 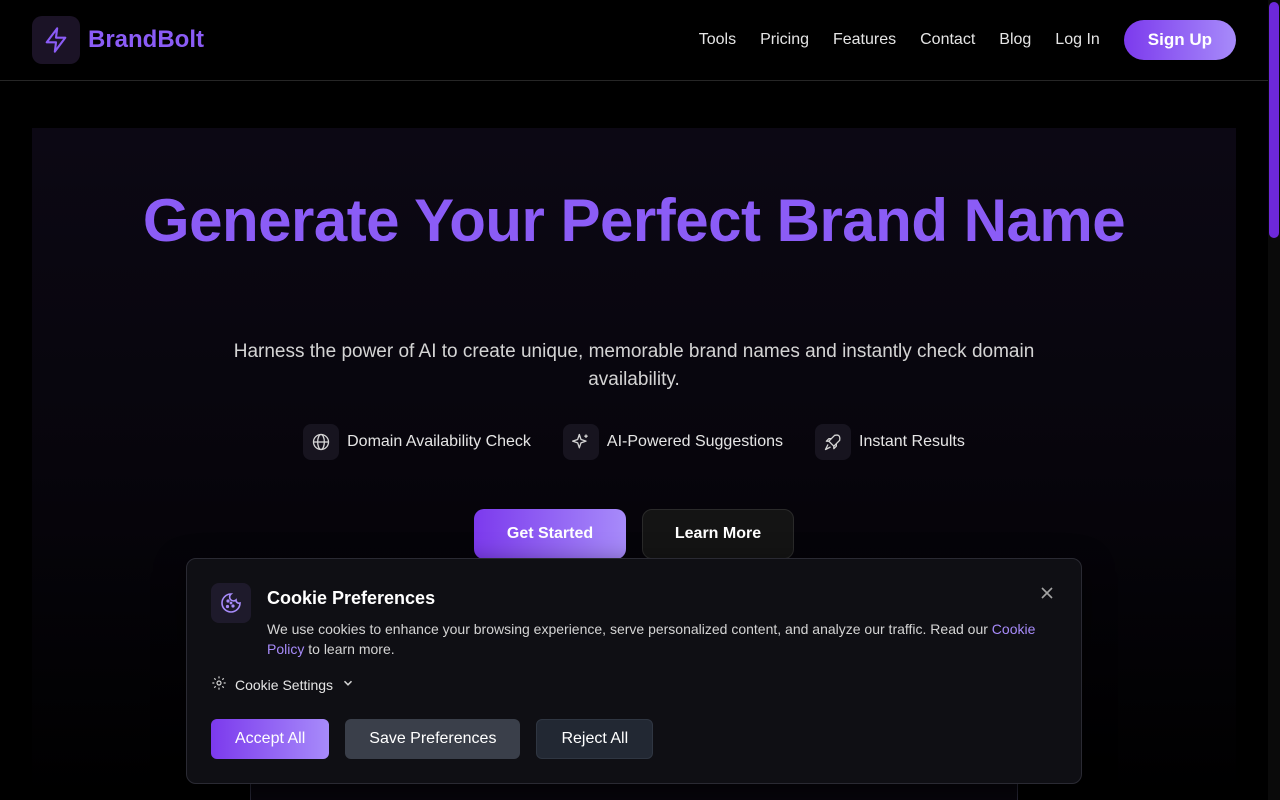 I want to click on cookie-buttons: Accept All Save Preferences Reject All, so click(x=432, y=739).